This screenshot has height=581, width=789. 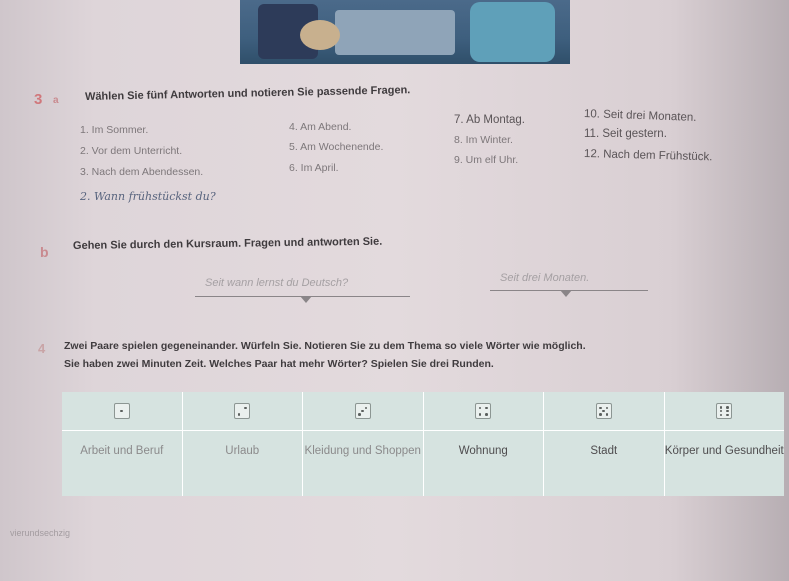 What do you see at coordinates (42, 348) in the screenshot?
I see `exercise-4-number: 4` at bounding box center [42, 348].